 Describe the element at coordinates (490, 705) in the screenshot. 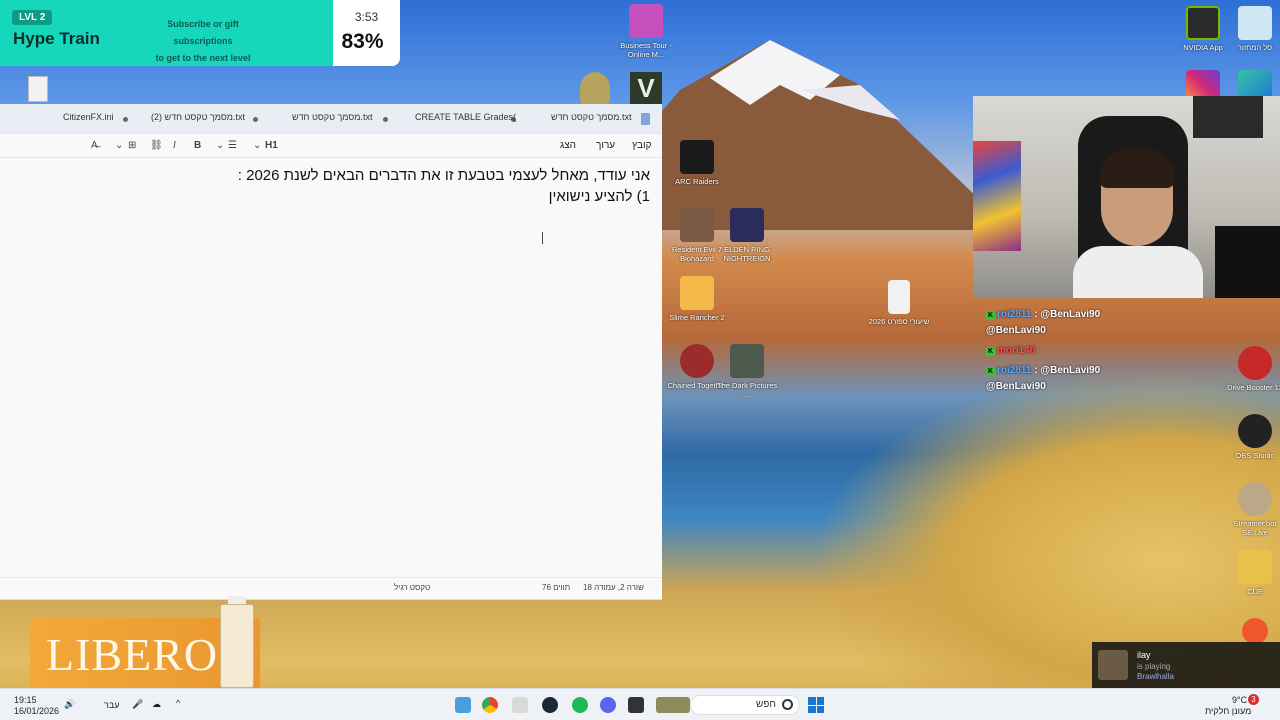

I see `chrome-icon` at that location.